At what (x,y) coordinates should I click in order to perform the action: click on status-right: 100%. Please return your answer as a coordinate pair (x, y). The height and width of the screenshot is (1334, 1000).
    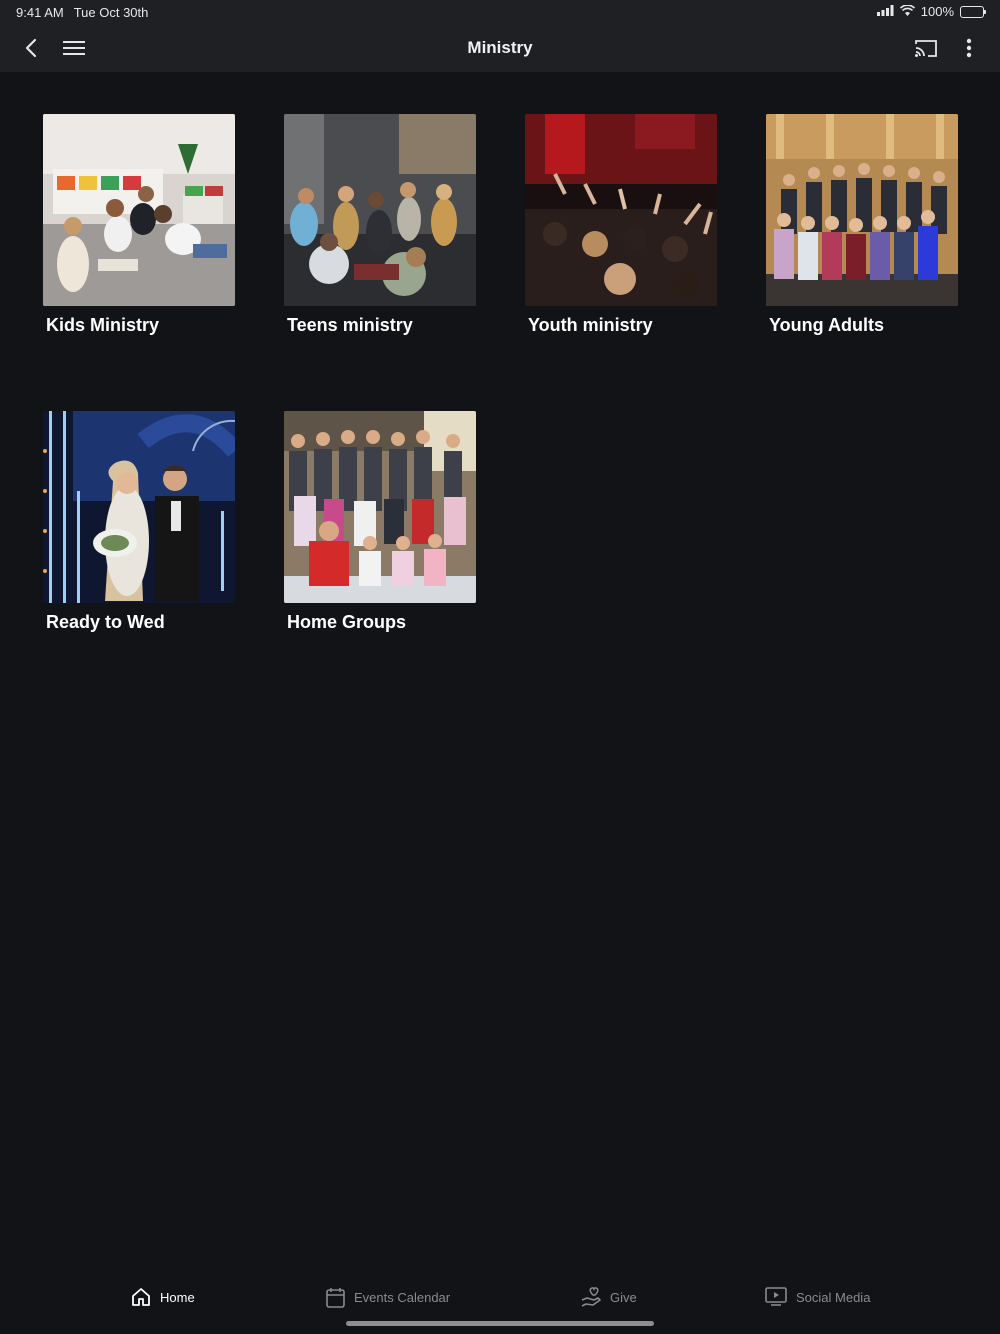
    Looking at the image, I should click on (931, 11).